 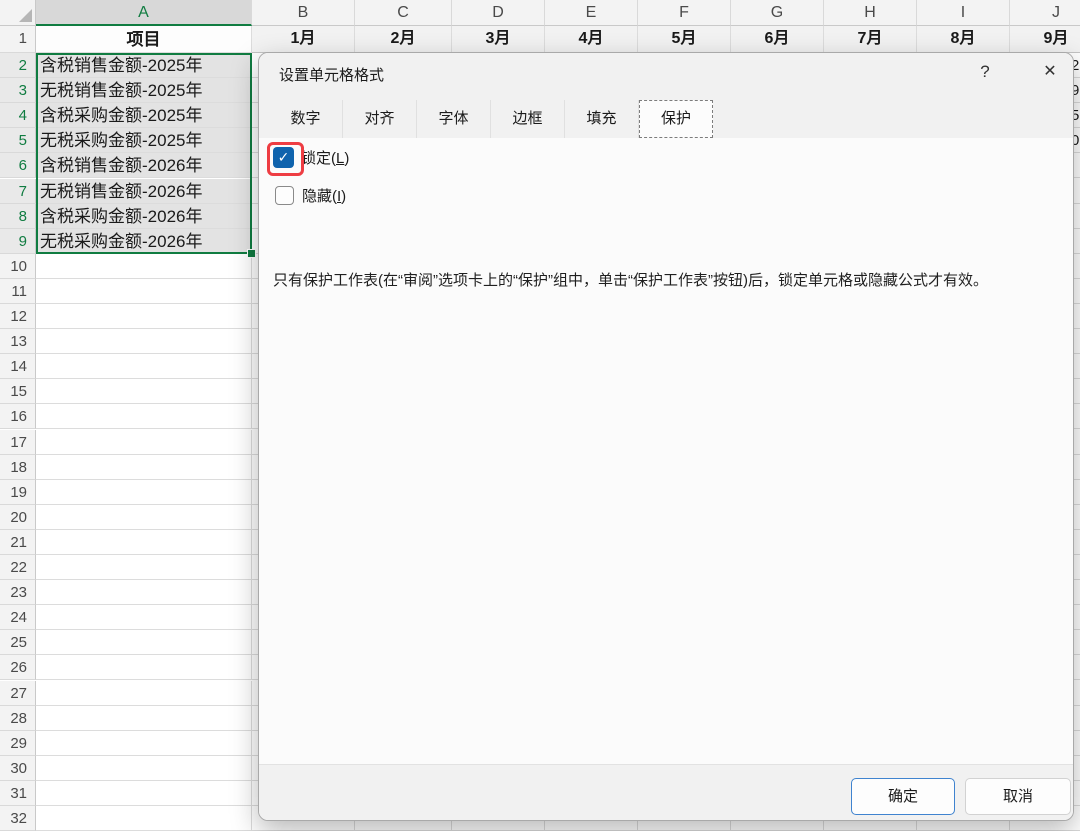 What do you see at coordinates (18, 618) in the screenshot?
I see `row-header-24: 24` at bounding box center [18, 618].